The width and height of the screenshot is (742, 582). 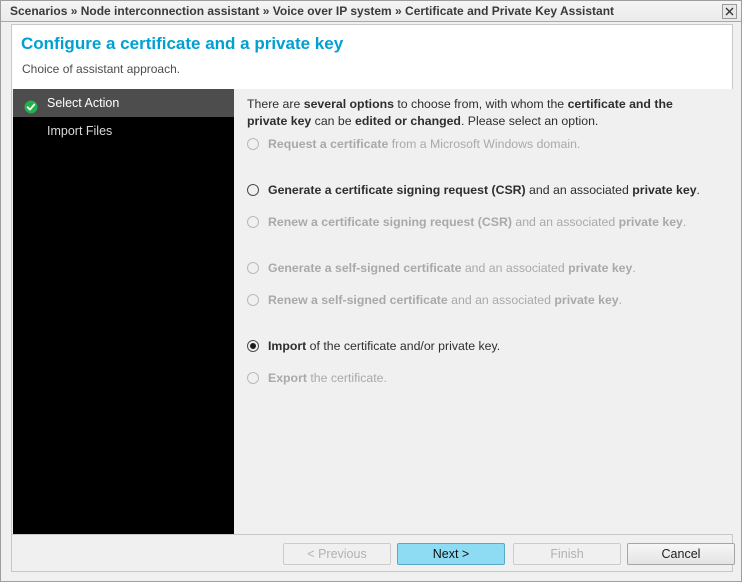 What do you see at coordinates (333, 121) in the screenshot?
I see `intro-part: can be` at bounding box center [333, 121].